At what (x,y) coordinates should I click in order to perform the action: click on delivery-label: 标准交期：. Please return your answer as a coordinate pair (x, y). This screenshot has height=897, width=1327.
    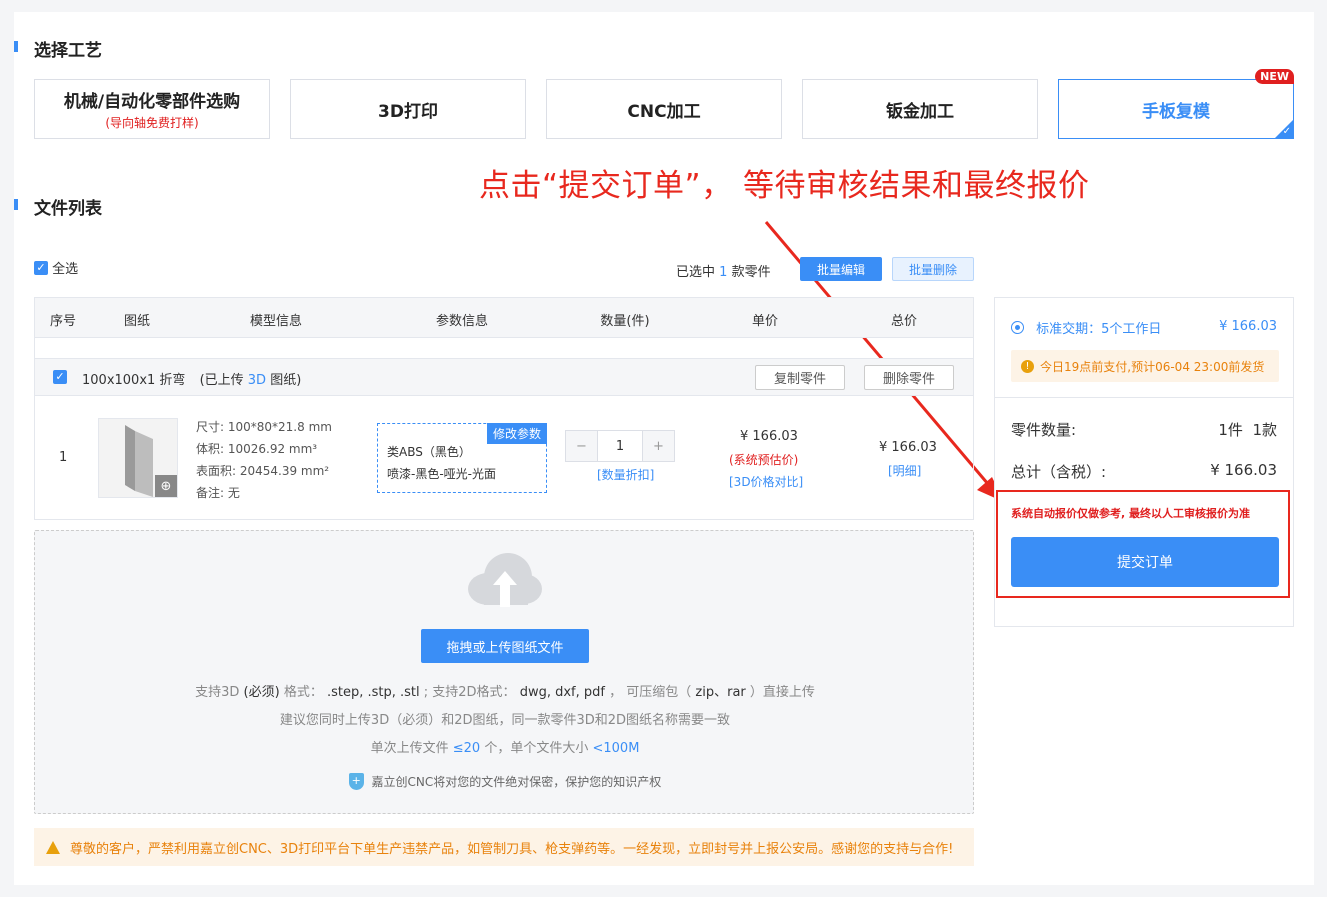
    Looking at the image, I should click on (1069, 329).